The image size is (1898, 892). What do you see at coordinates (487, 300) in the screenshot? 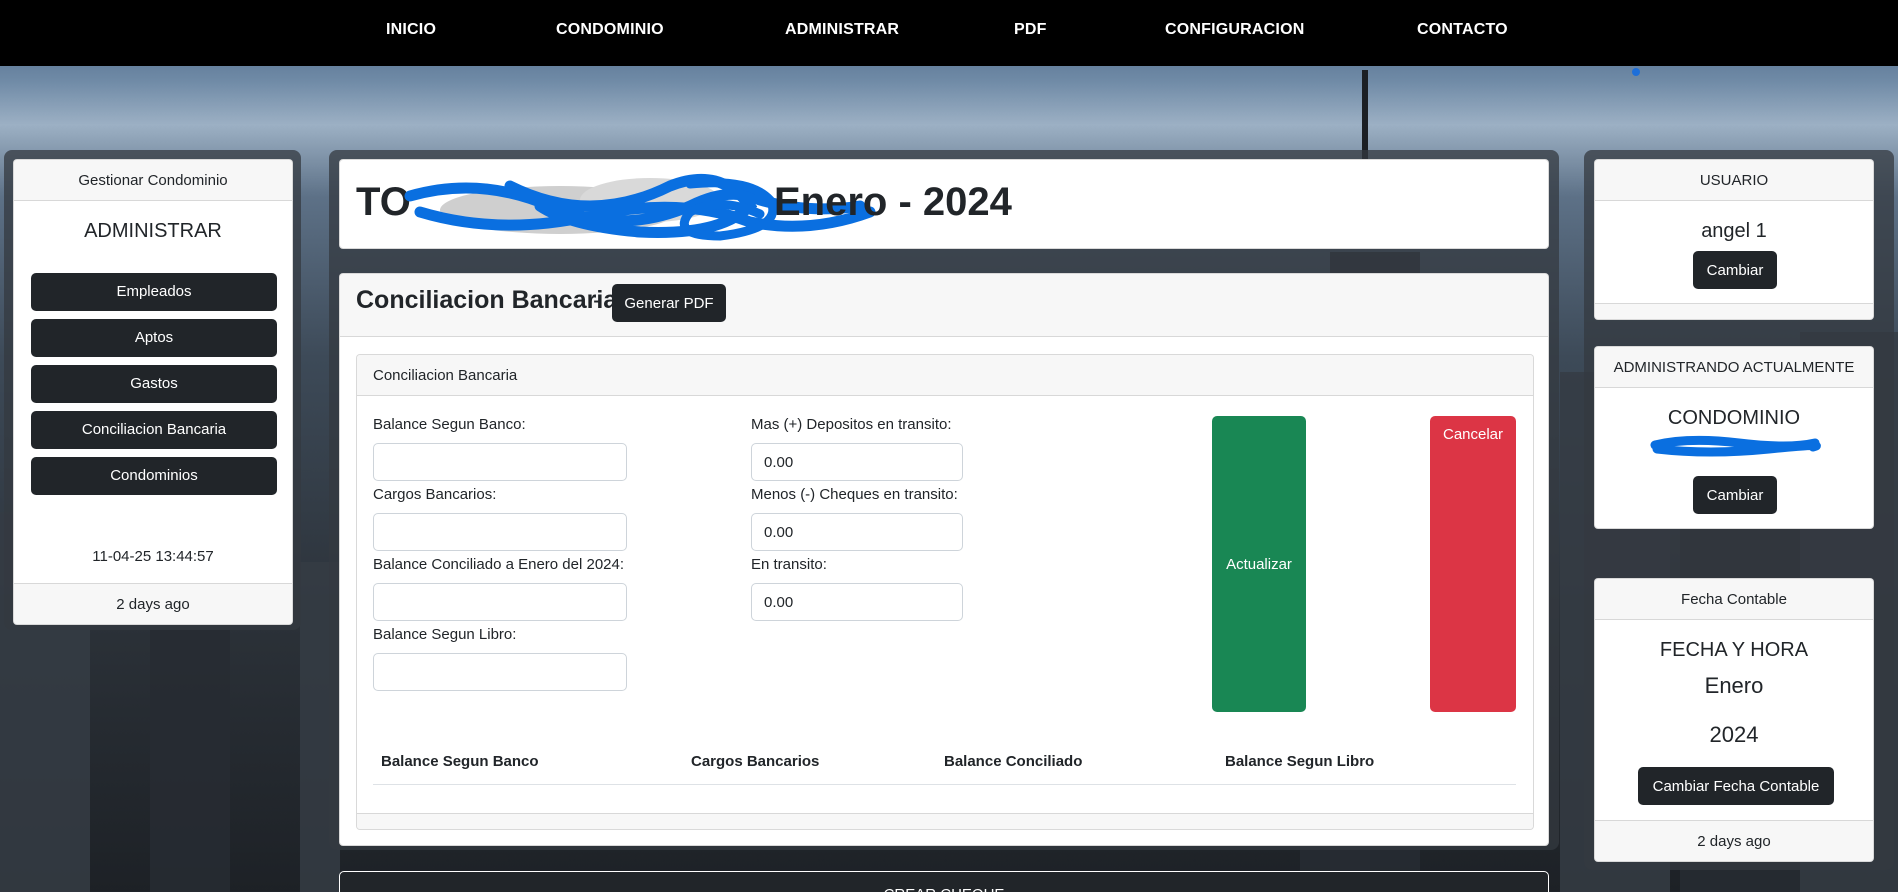
I see `main-heading: Conciliacion Bancaria` at bounding box center [487, 300].